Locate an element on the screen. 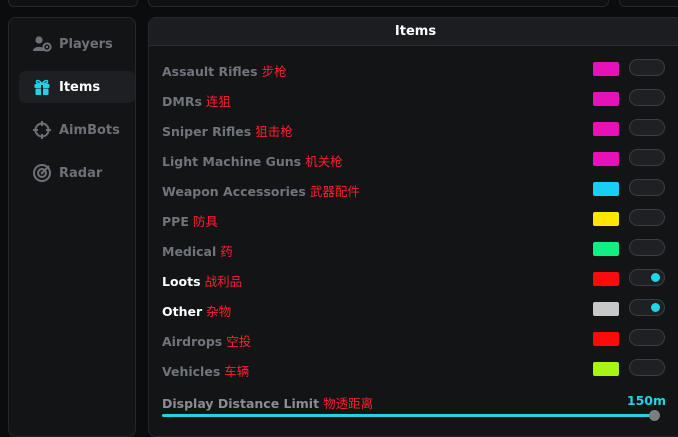  item-label-cn: 车辆 is located at coordinates (237, 371).